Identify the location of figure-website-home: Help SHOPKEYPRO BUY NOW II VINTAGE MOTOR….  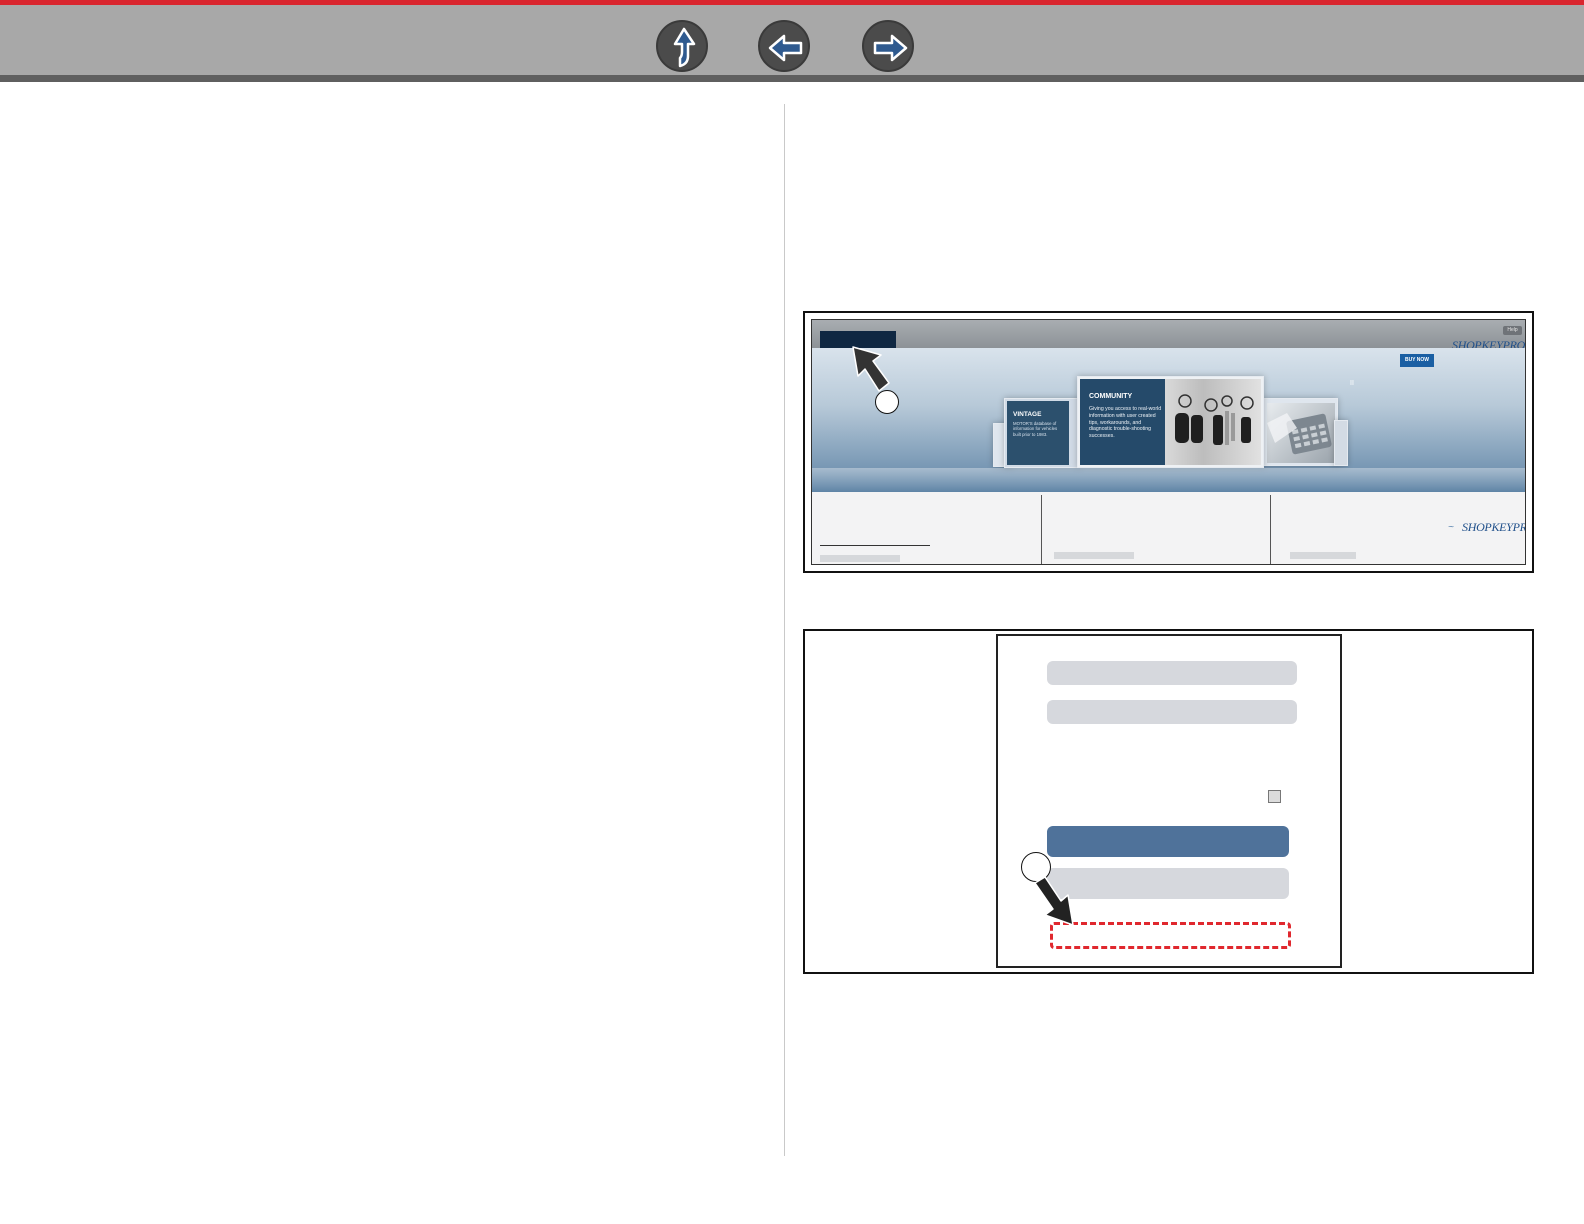
(1168, 442).